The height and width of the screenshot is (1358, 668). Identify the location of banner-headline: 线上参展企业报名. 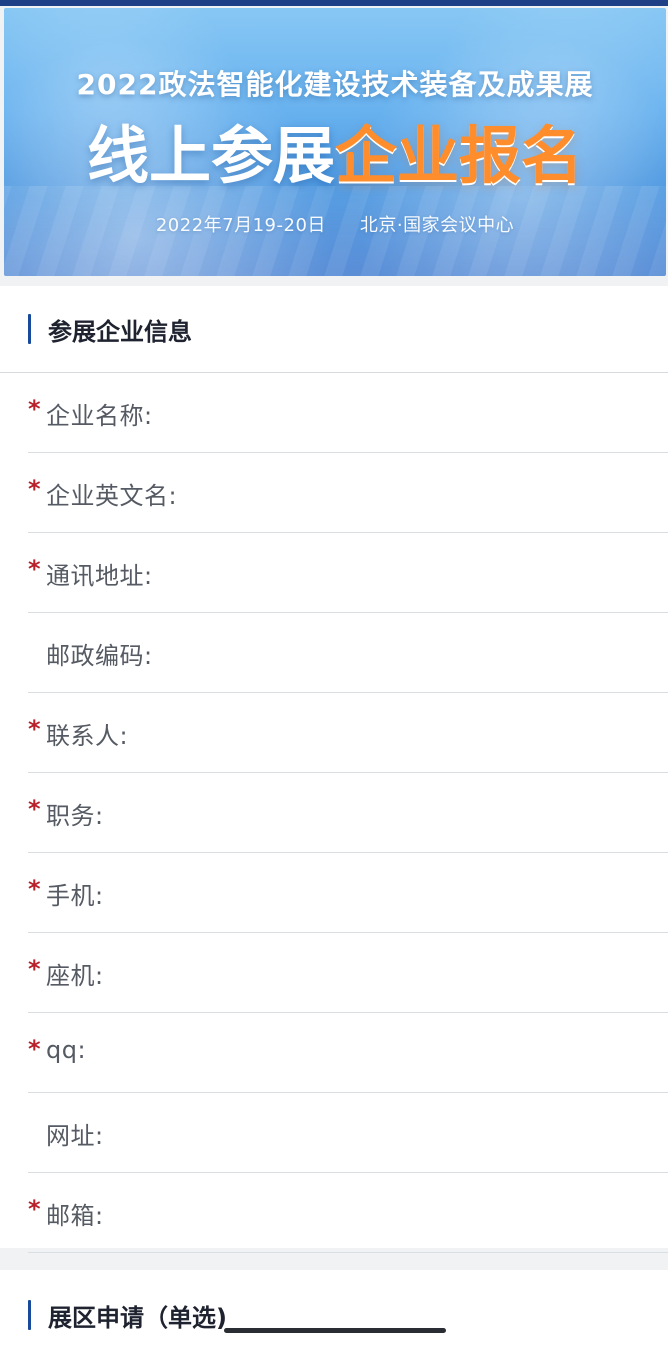
(335, 156).